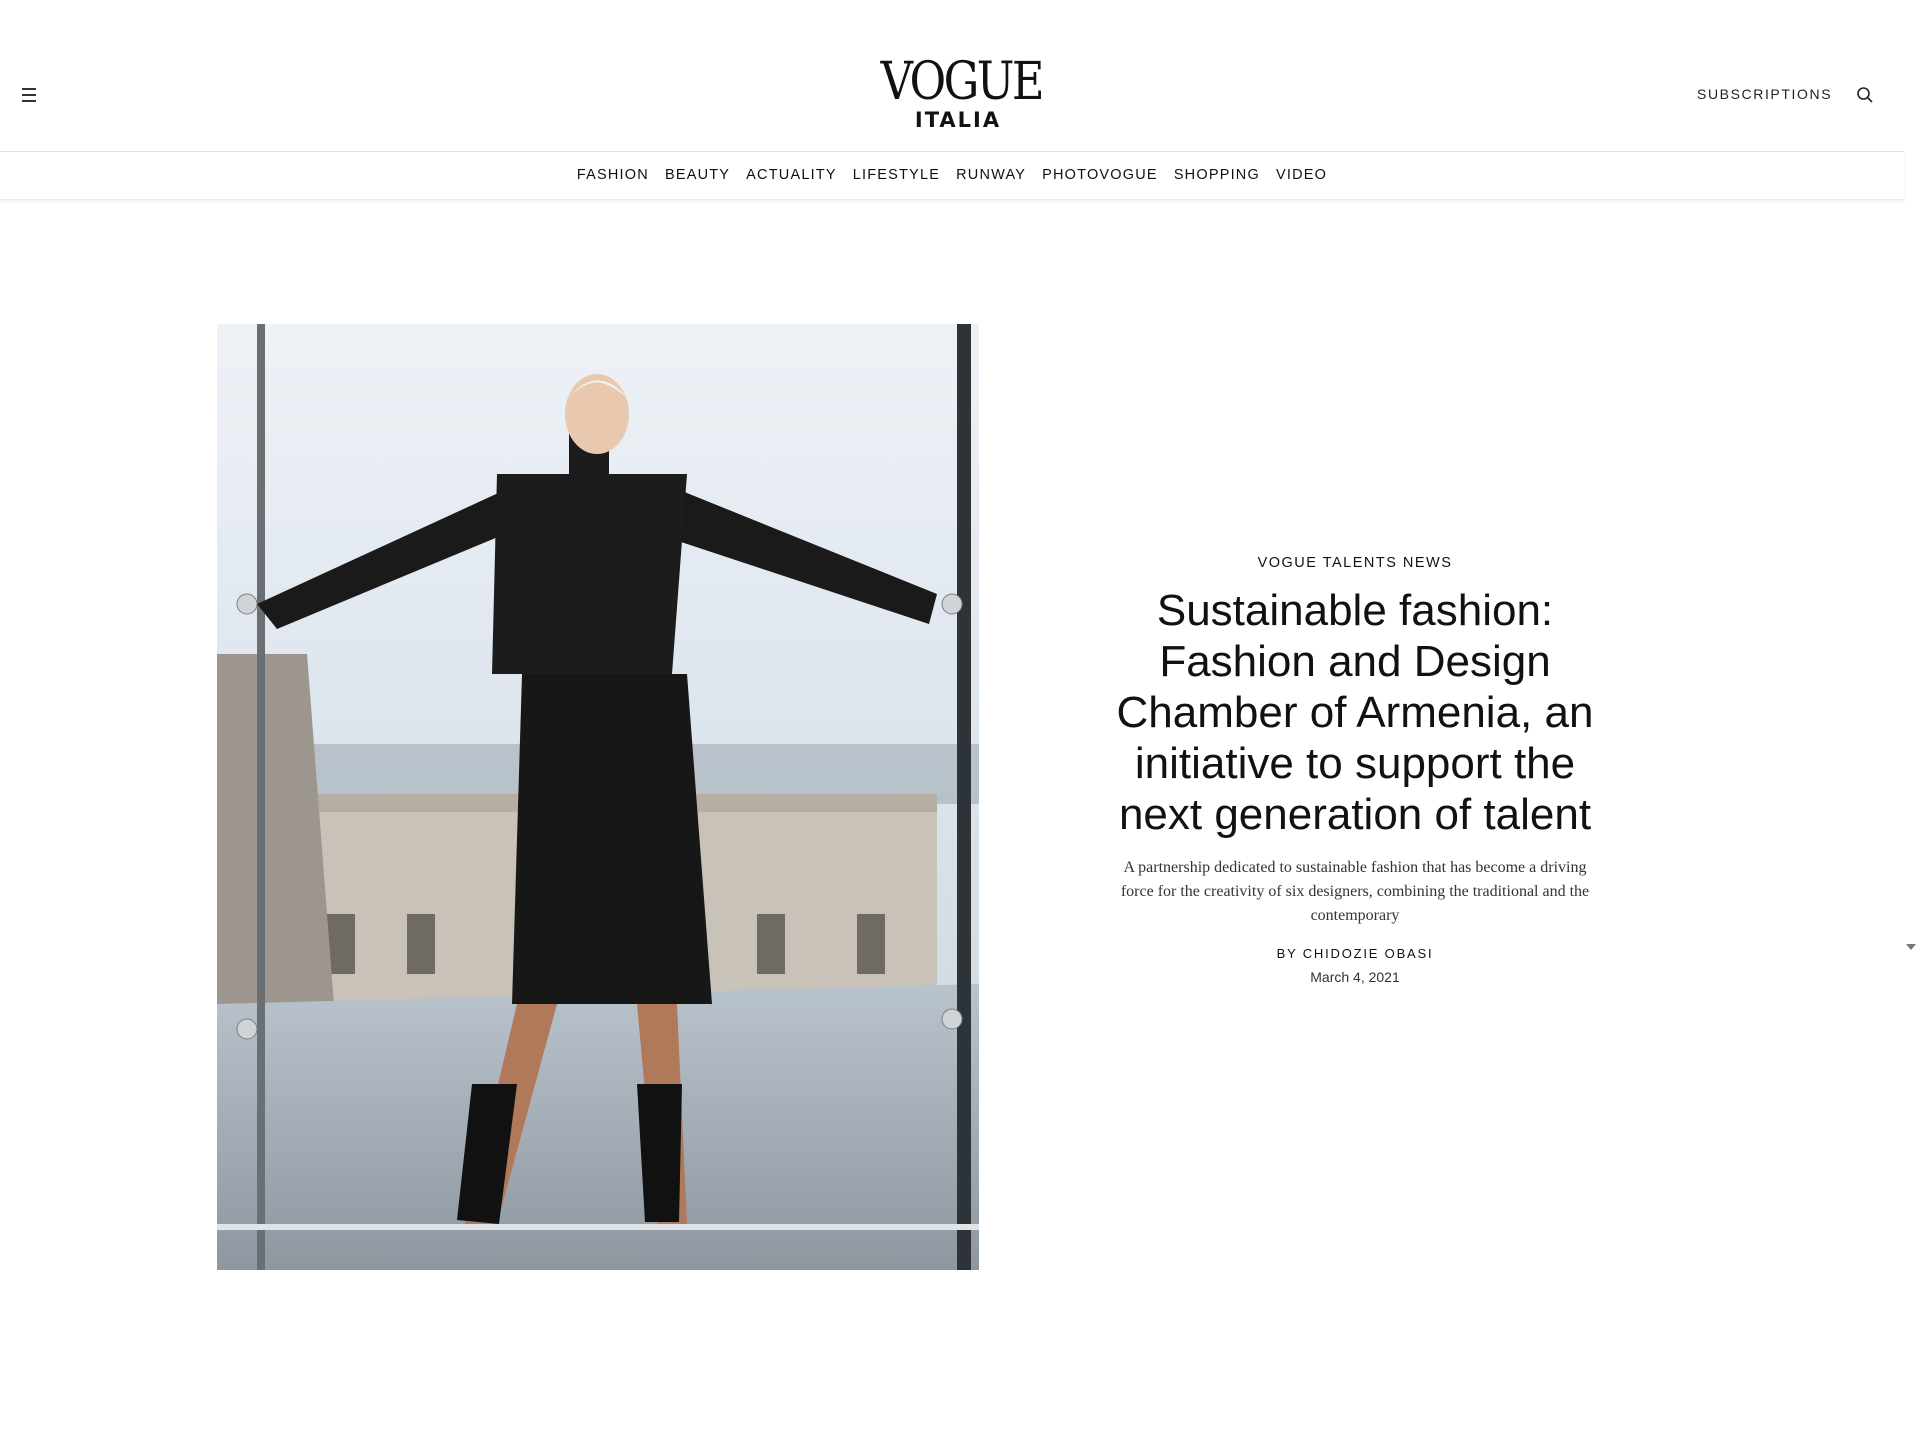 Image resolution: width=1920 pixels, height=1440 pixels. I want to click on article-rubric: VOGUE TALENTS NEWS, so click(1355, 563).